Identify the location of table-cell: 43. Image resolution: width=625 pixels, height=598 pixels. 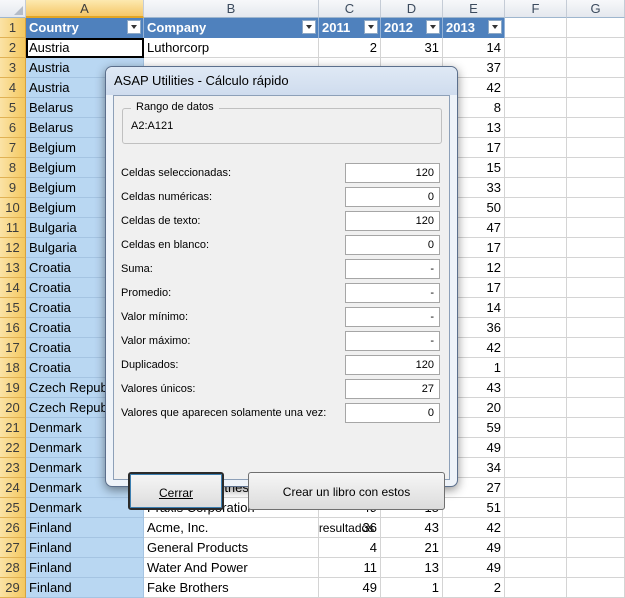
(412, 528).